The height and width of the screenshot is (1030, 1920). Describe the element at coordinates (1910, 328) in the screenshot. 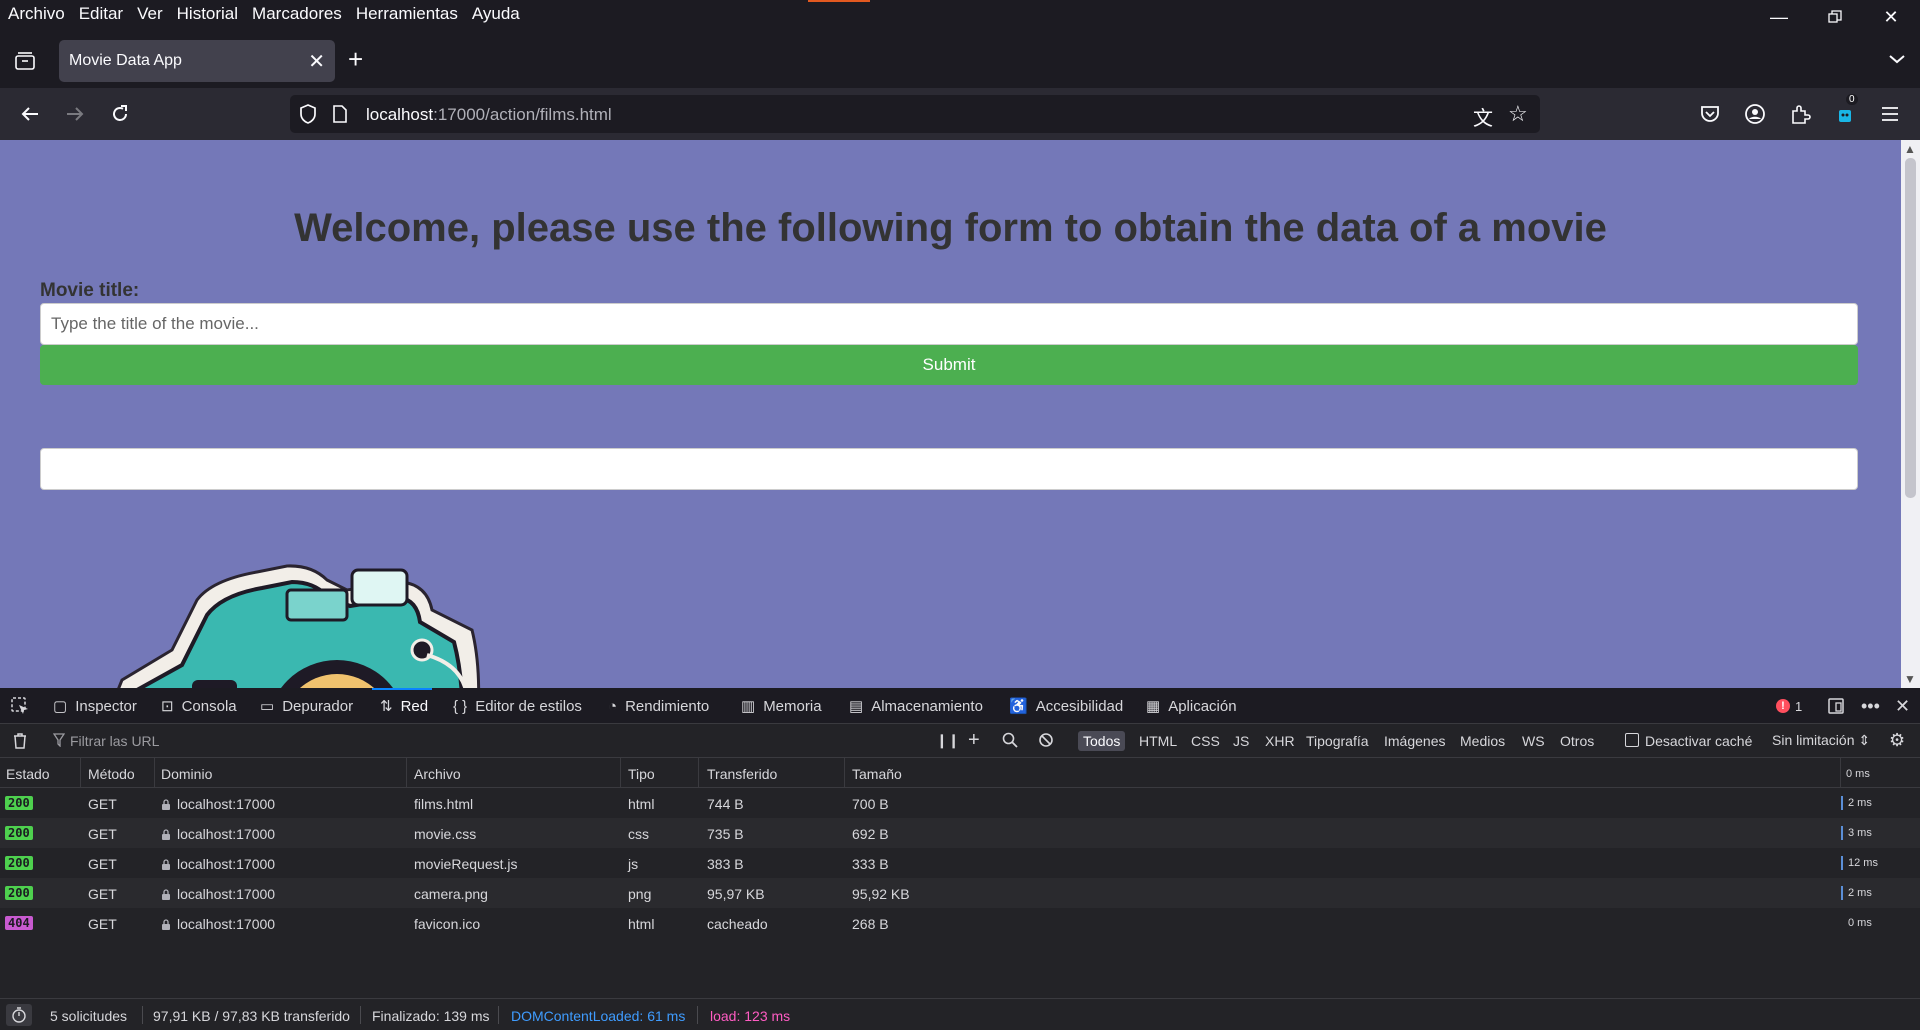

I see `scroll-thumb` at that location.